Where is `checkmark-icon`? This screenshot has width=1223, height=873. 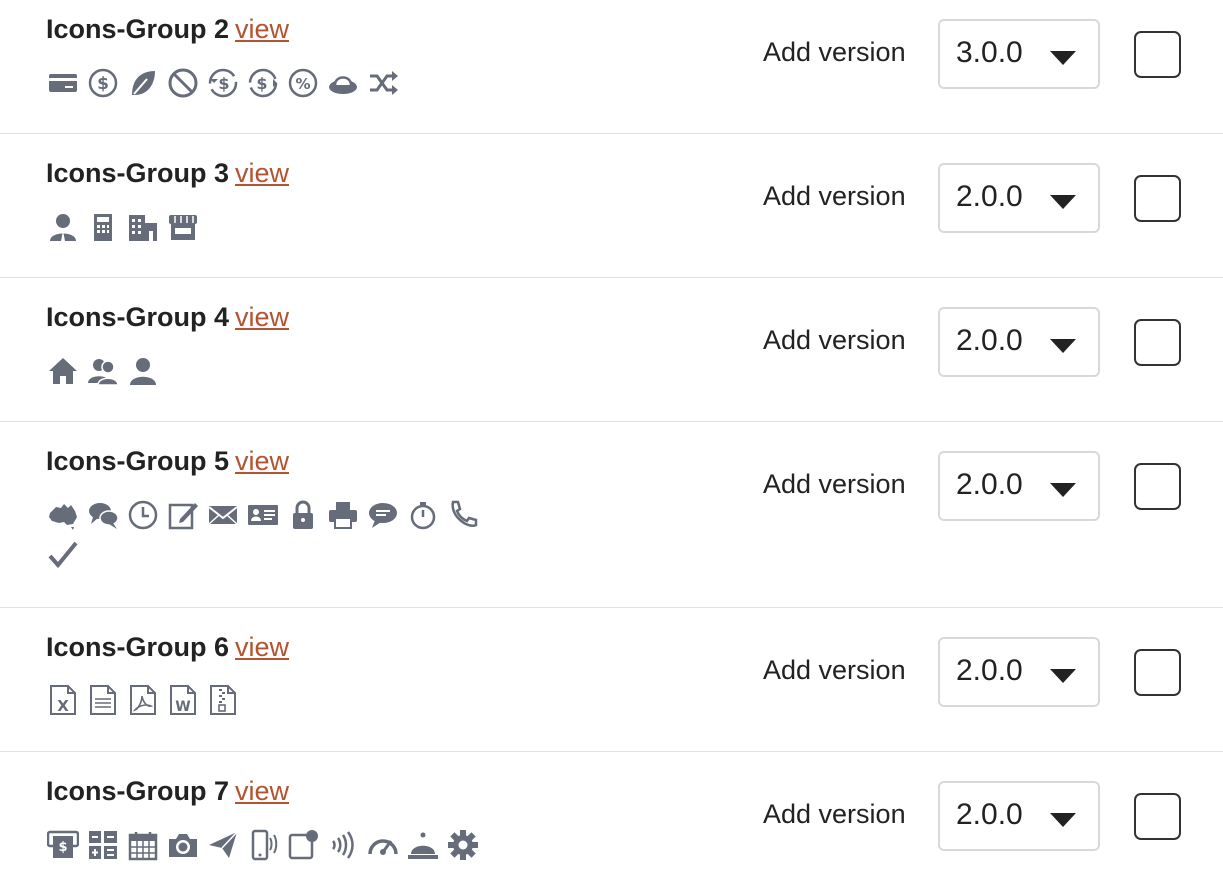
checkmark-icon is located at coordinates (63, 555).